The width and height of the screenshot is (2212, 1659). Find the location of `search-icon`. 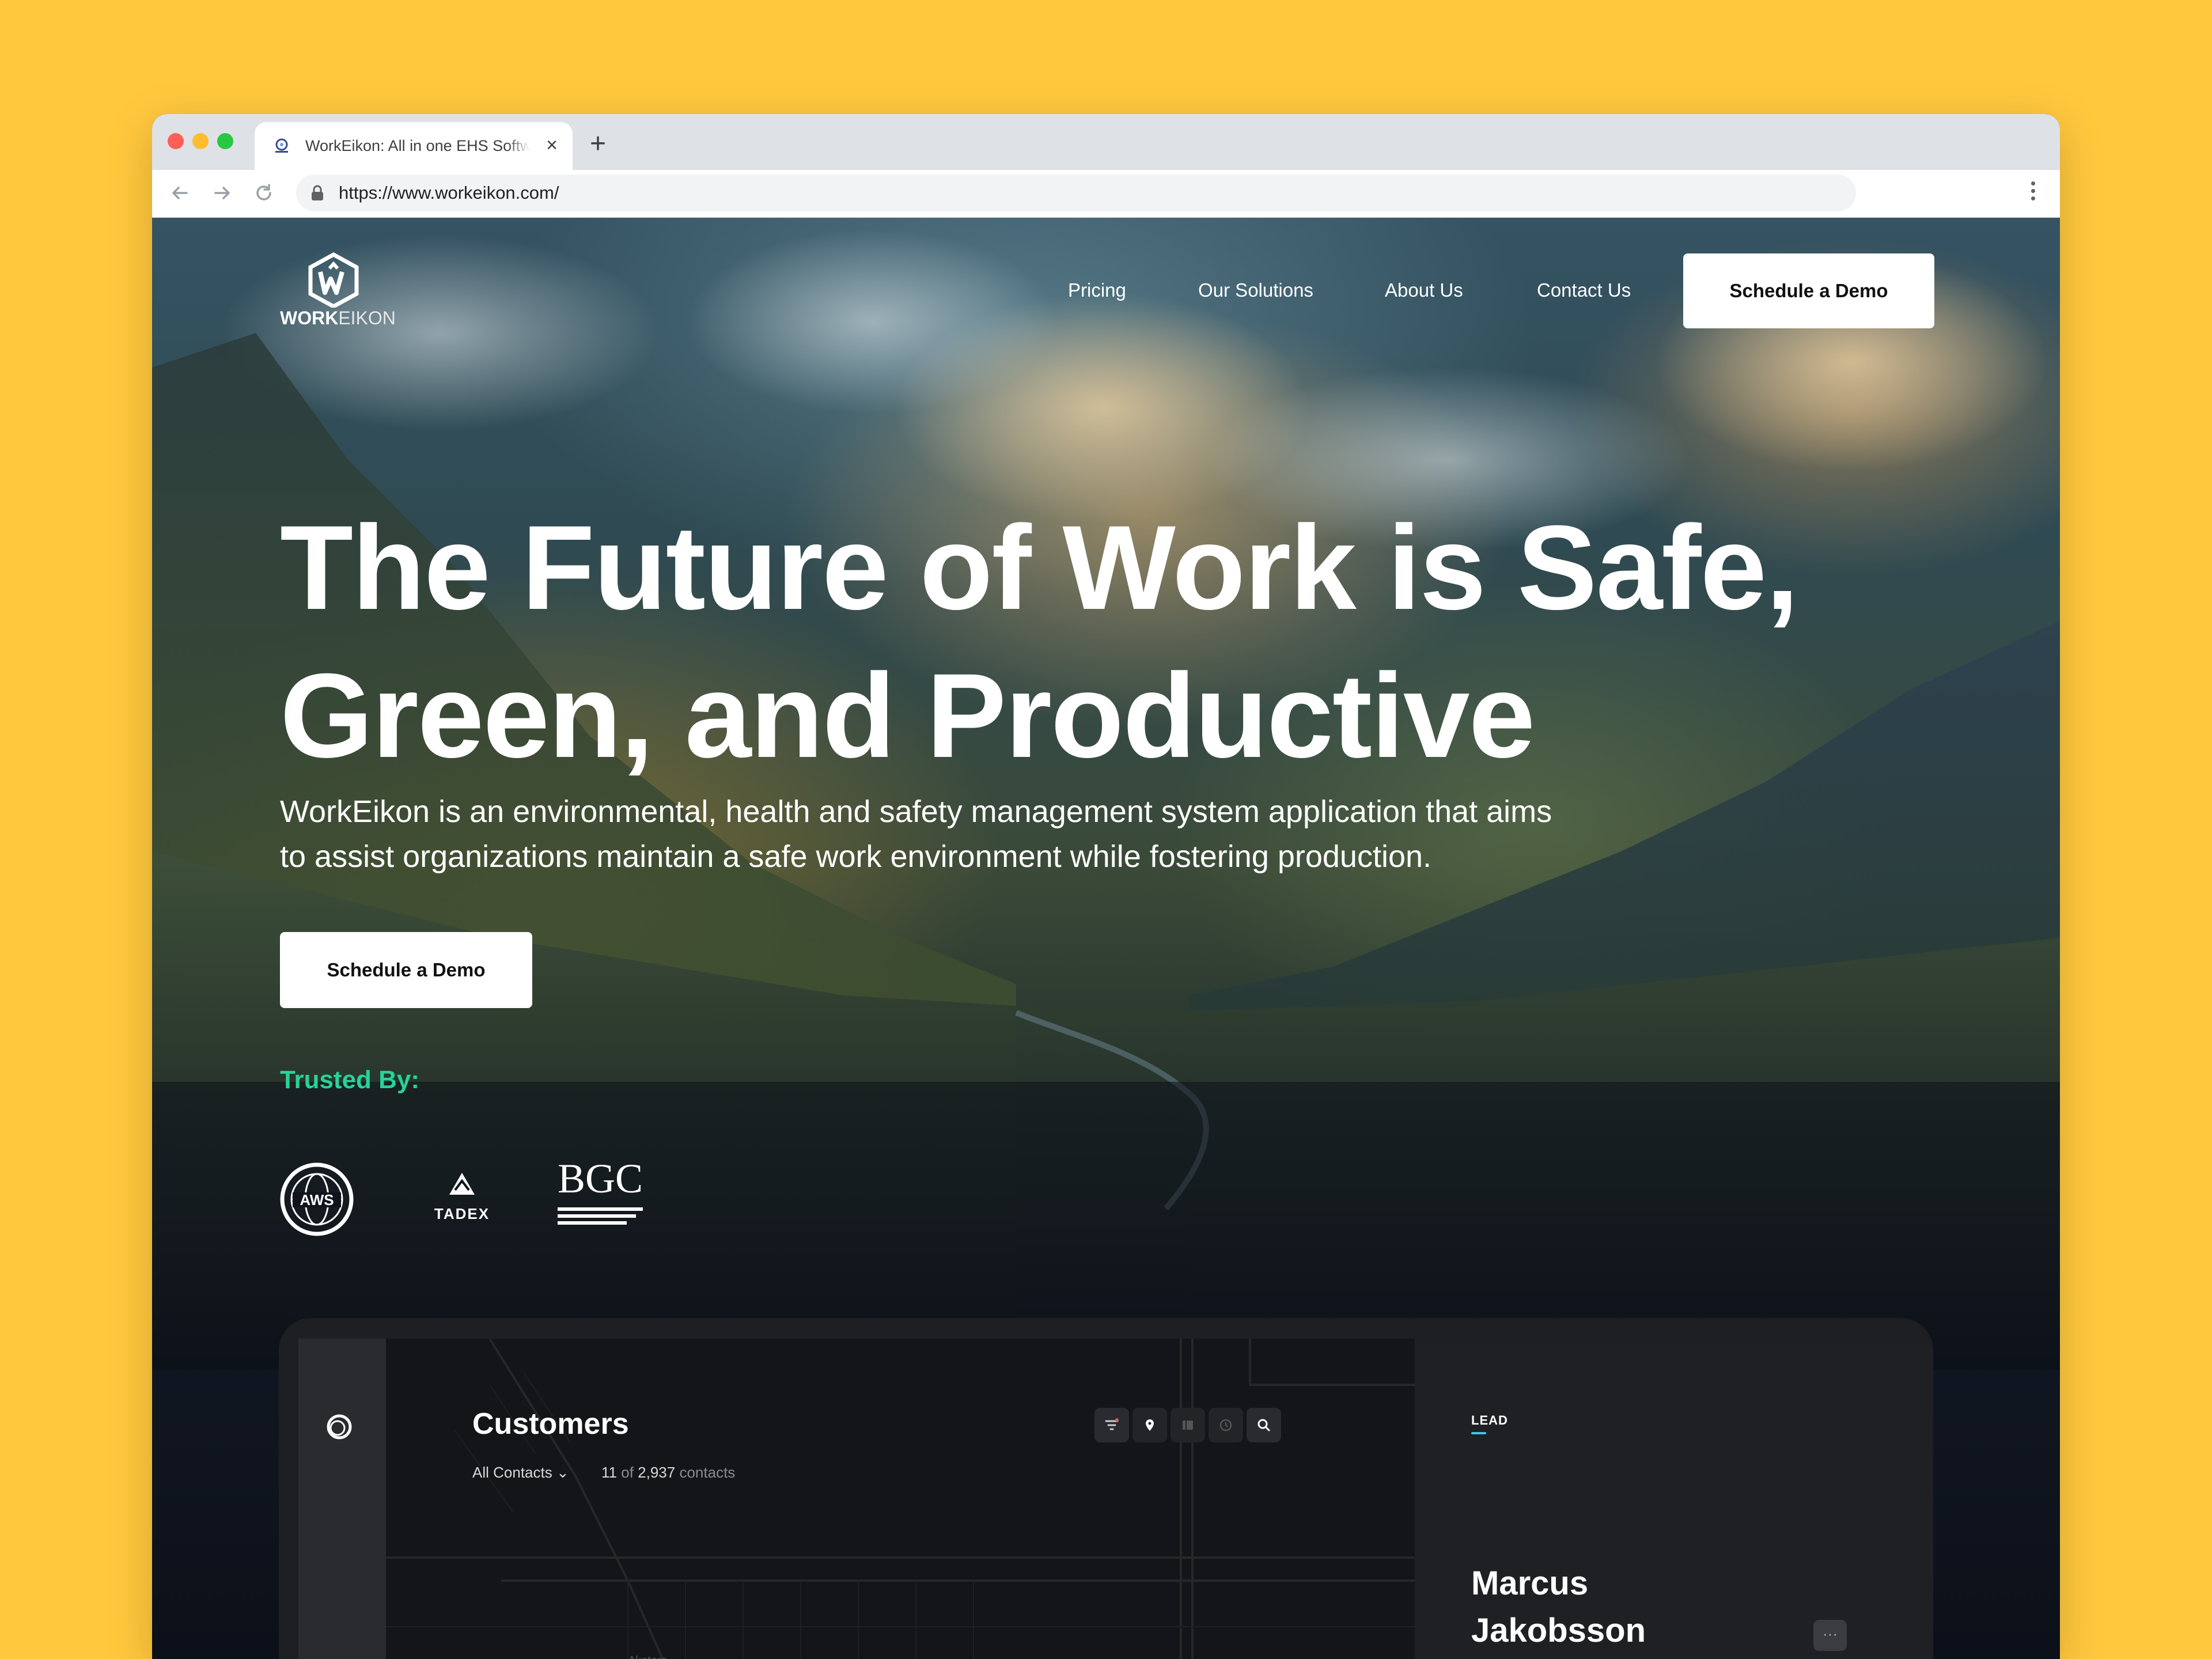

search-icon is located at coordinates (1263, 1425).